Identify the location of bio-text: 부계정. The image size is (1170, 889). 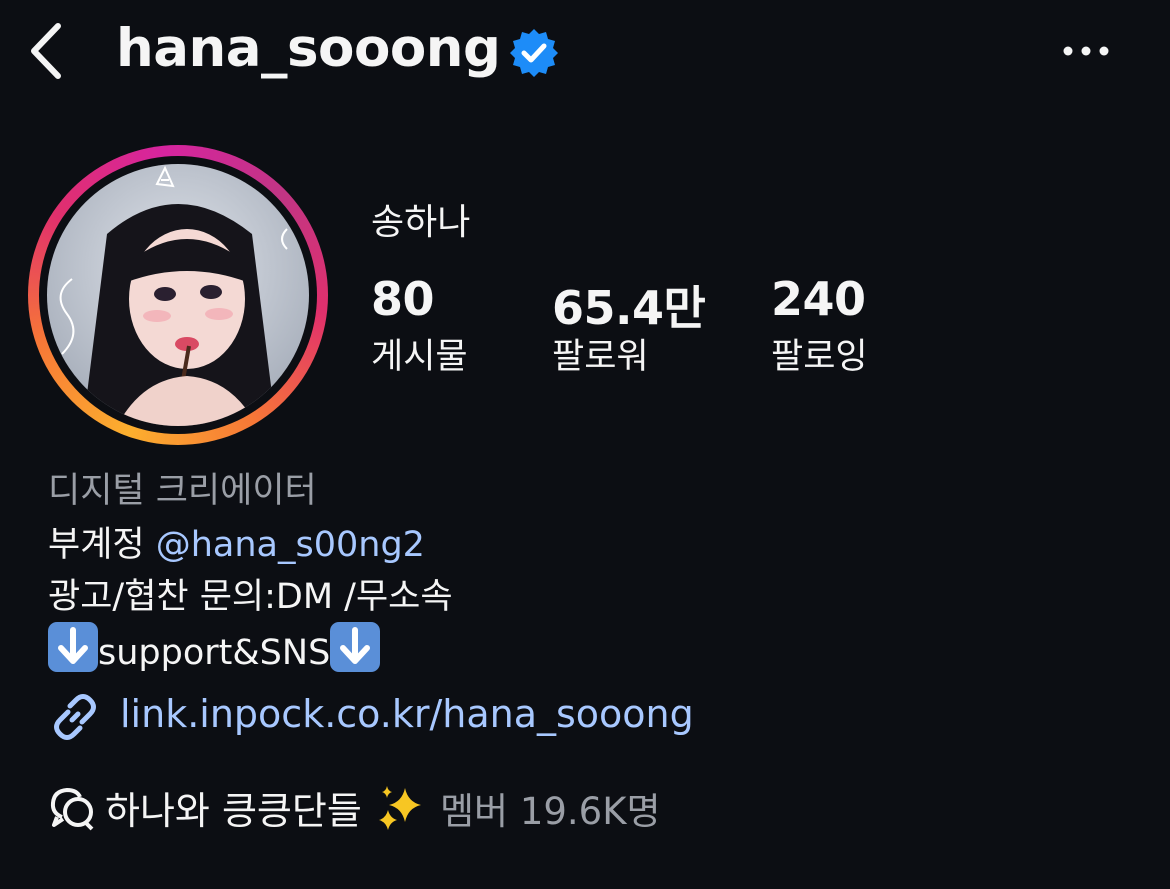
(102, 545).